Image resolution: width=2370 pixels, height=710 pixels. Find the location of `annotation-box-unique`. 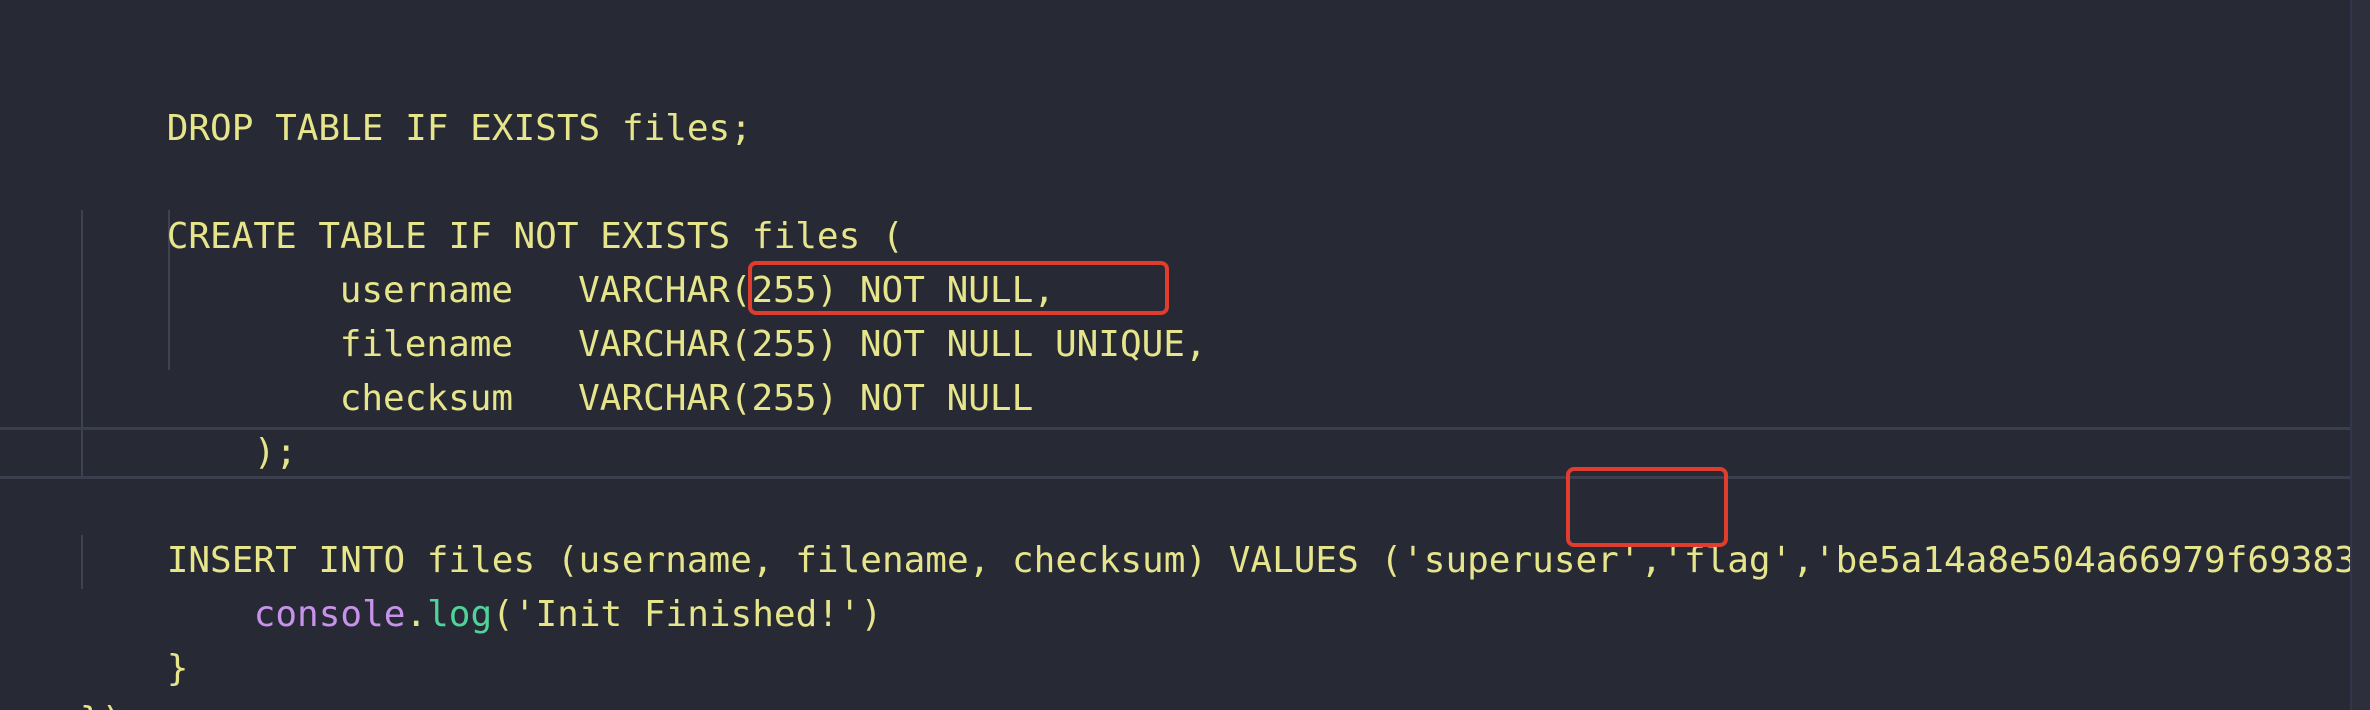

annotation-box-unique is located at coordinates (958, 288).